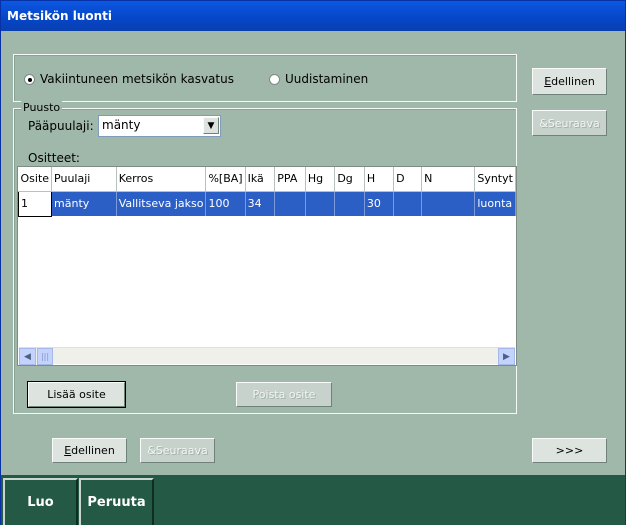 This screenshot has width=626, height=525. Describe the element at coordinates (35, 179) in the screenshot. I see `grid-header-cell: Osite` at that location.